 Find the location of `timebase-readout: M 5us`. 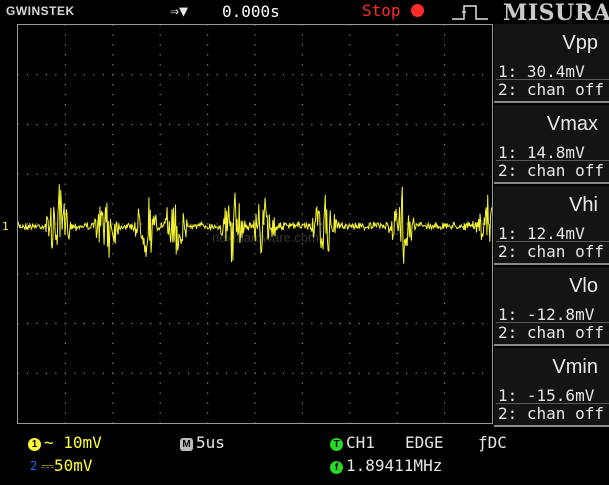

timebase-readout: M 5us is located at coordinates (202, 442).